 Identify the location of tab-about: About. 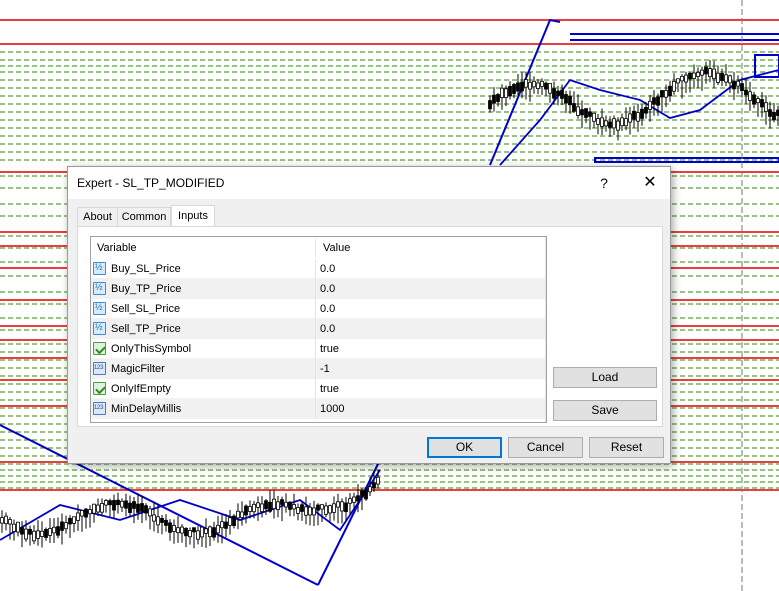
(97, 216).